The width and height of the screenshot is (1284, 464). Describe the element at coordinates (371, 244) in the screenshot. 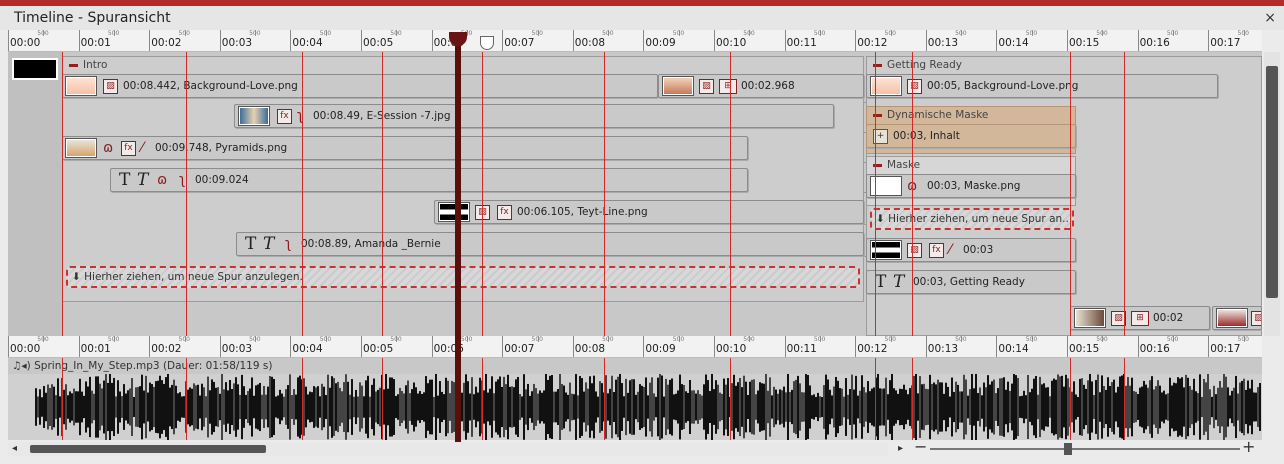

I see `clip-label: 00:08.89, Amanda _Bernie` at that location.